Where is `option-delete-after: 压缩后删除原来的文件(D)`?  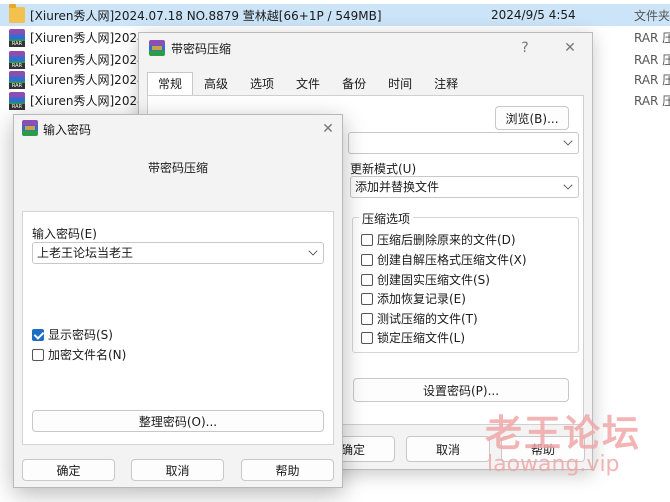
option-delete-after: 压缩后删除原来的文件(D) is located at coordinates (438, 239).